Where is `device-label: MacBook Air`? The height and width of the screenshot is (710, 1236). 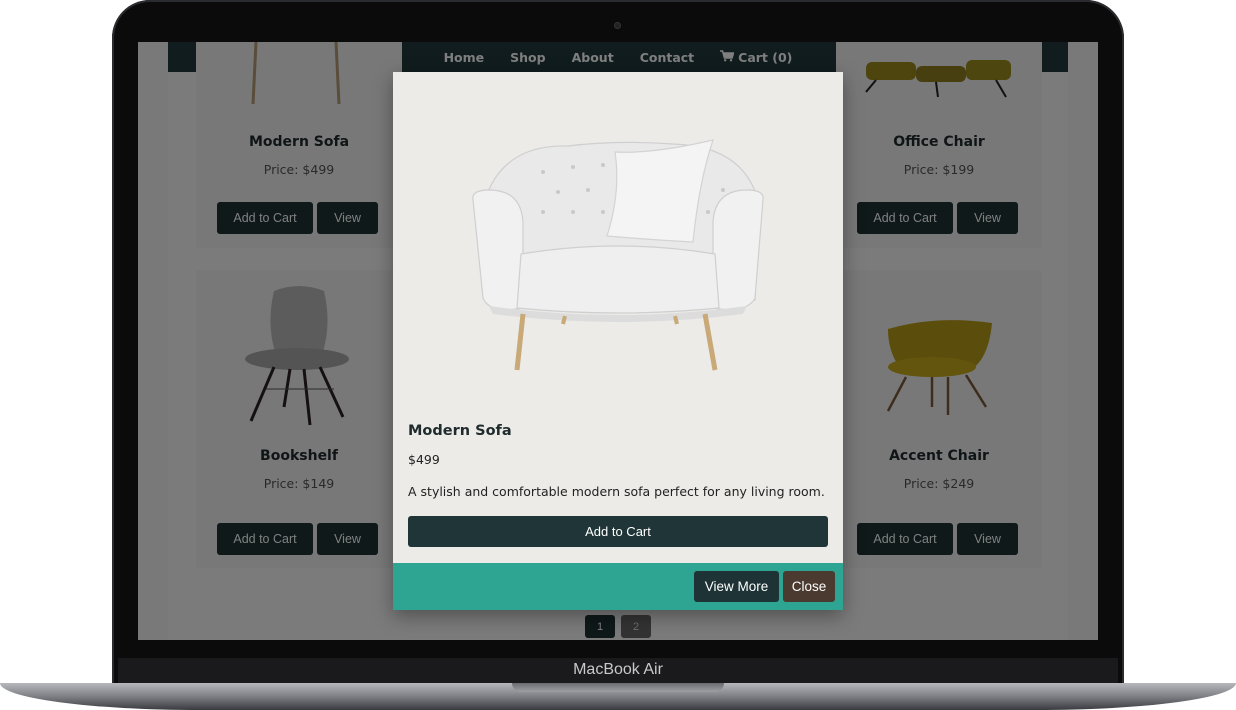 device-label: MacBook Air is located at coordinates (618, 669).